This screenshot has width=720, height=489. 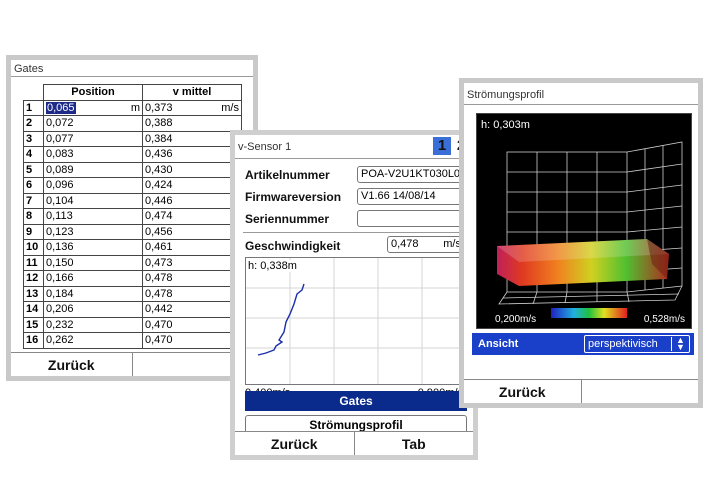 I want to click on vsensor-title-bar: v-Sensor 1 1 2, so click(x=354, y=147).